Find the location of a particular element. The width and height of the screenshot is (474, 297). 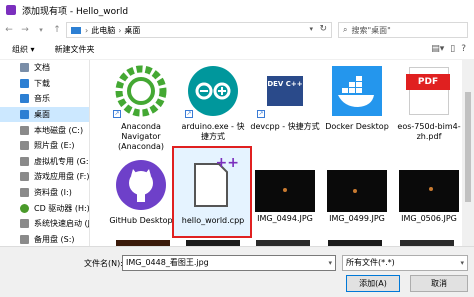

cancel-button: 取消 is located at coordinates (439, 283).